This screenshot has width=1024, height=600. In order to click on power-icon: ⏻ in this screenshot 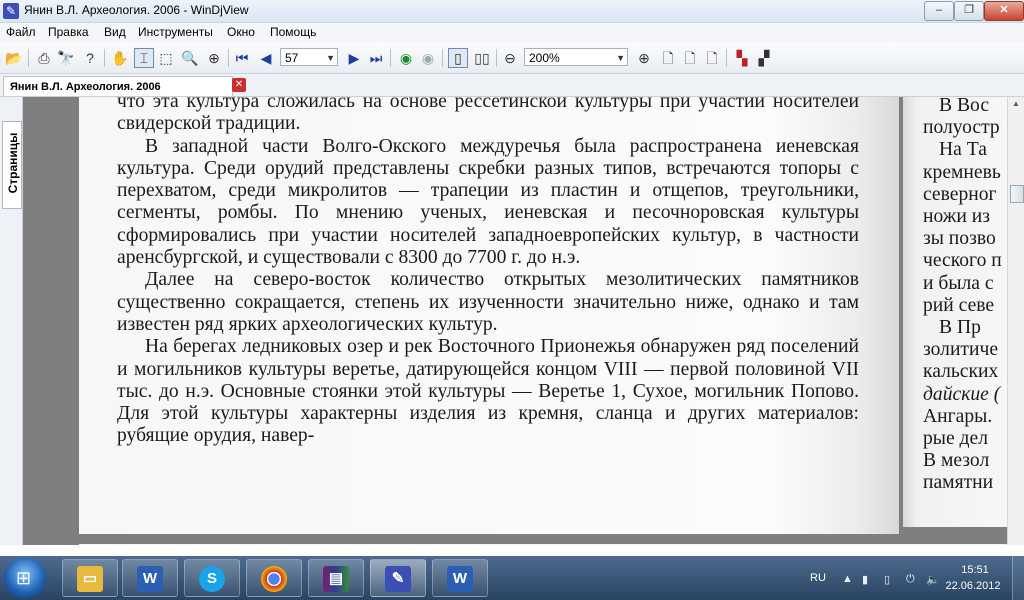, I will do `click(910, 579)`.